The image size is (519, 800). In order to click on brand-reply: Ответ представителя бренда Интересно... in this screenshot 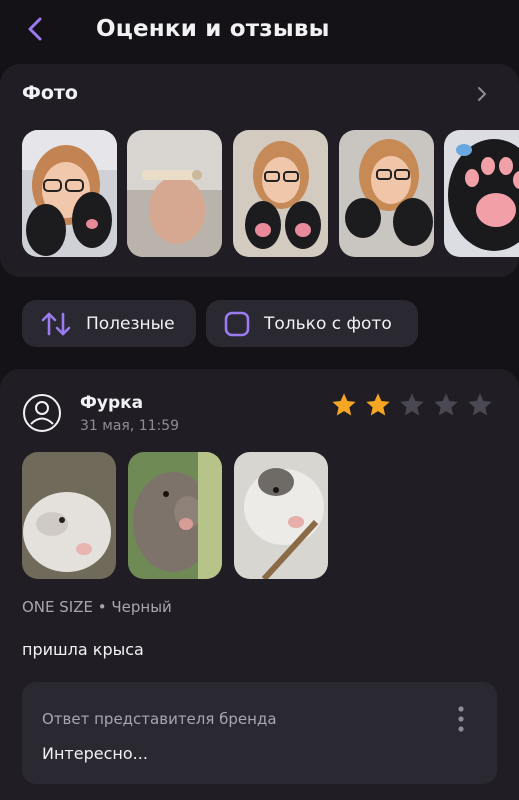, I will do `click(259, 733)`.